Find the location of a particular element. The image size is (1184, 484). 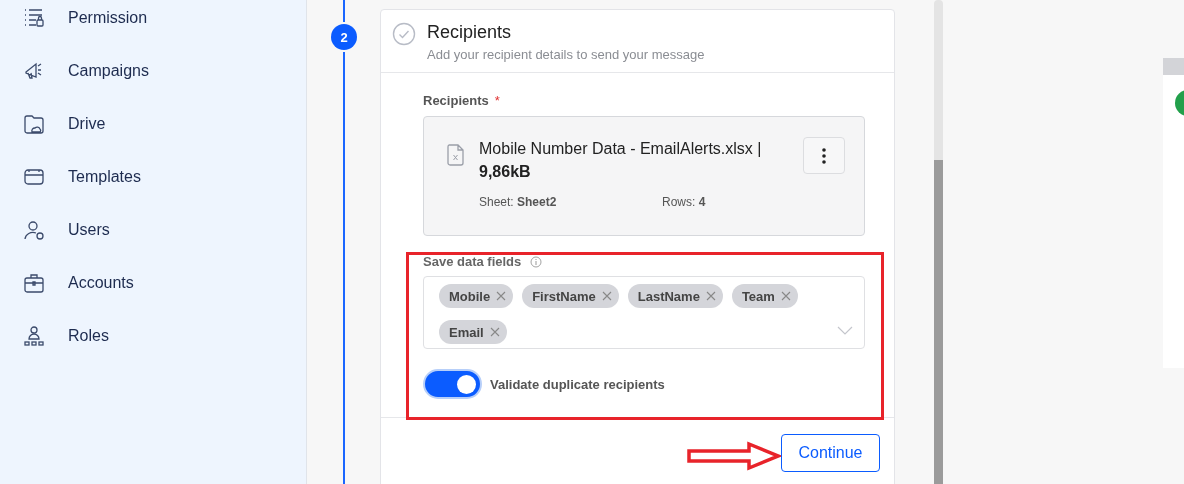

tag-label: Mobile is located at coordinates (470, 296).